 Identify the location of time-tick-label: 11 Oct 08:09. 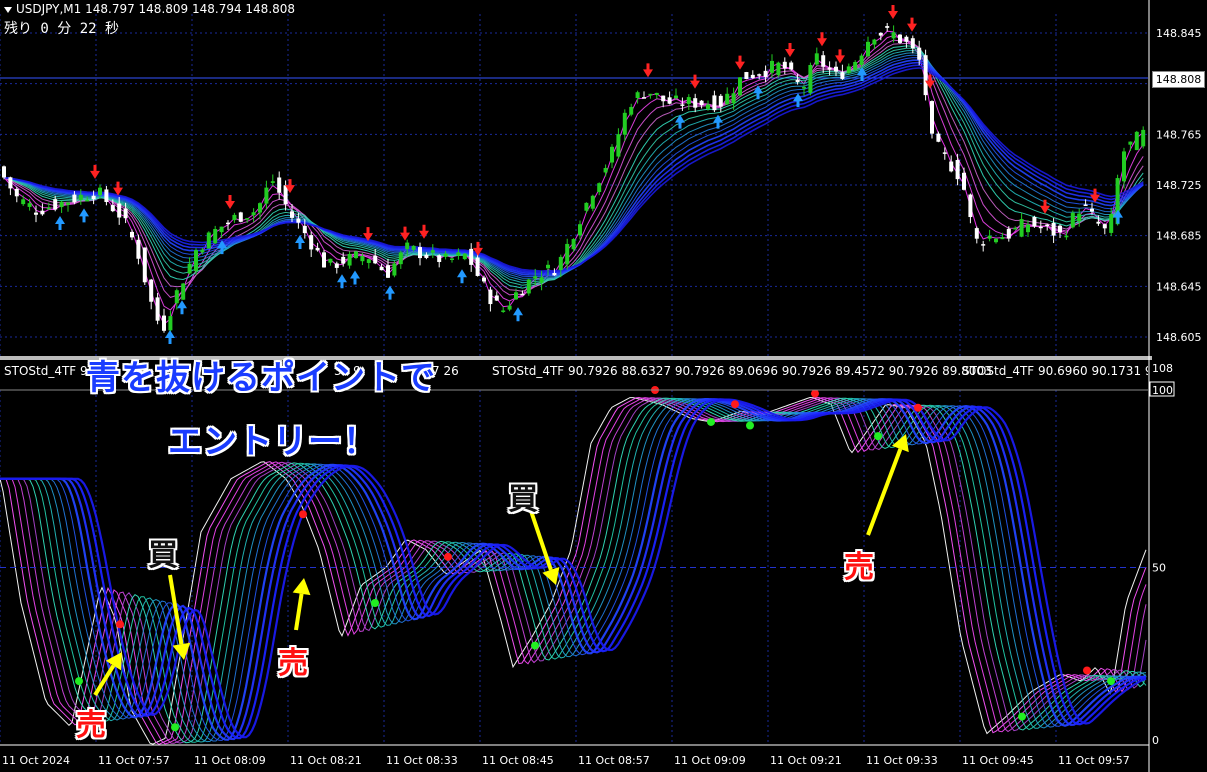
(230, 760).